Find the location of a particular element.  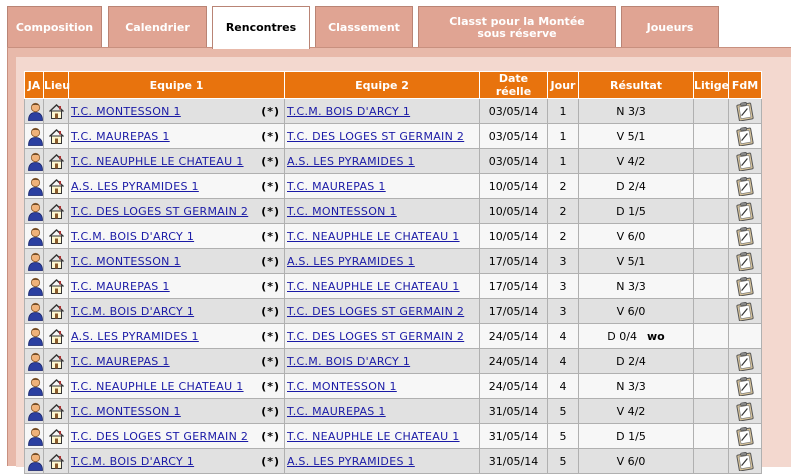

tab-calendrier: Calendrier is located at coordinates (157, 27).